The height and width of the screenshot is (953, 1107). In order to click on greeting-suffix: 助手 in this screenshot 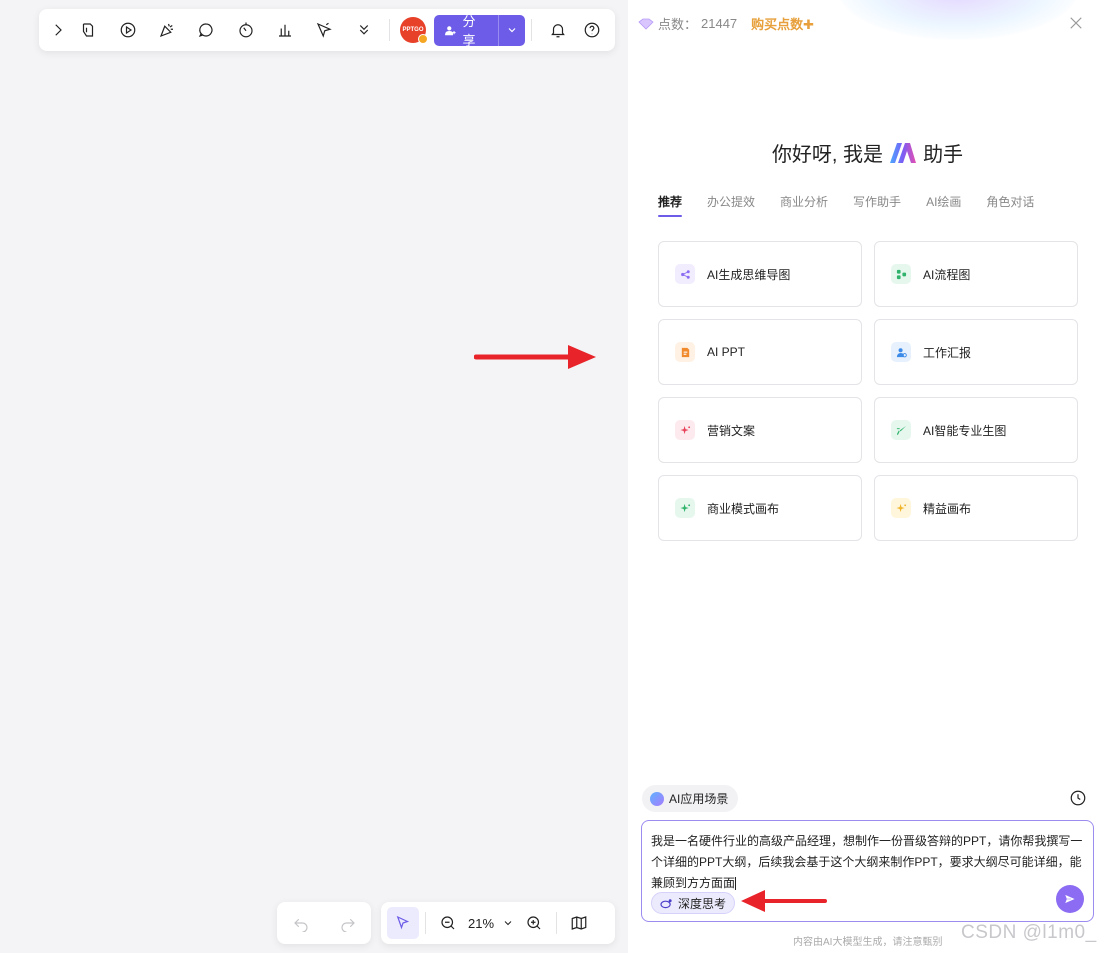, I will do `click(943, 155)`.